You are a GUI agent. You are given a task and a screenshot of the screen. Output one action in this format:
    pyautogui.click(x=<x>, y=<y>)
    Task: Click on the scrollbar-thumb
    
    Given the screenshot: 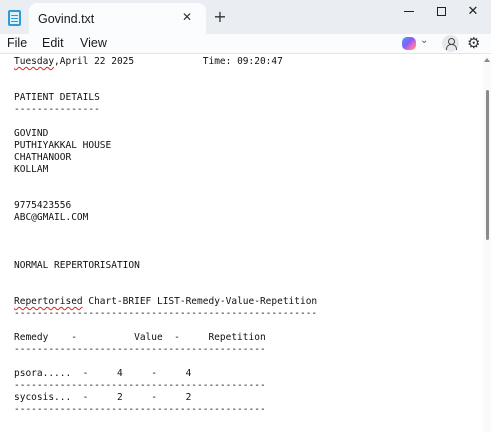 What is the action you would take?
    pyautogui.click(x=487, y=165)
    